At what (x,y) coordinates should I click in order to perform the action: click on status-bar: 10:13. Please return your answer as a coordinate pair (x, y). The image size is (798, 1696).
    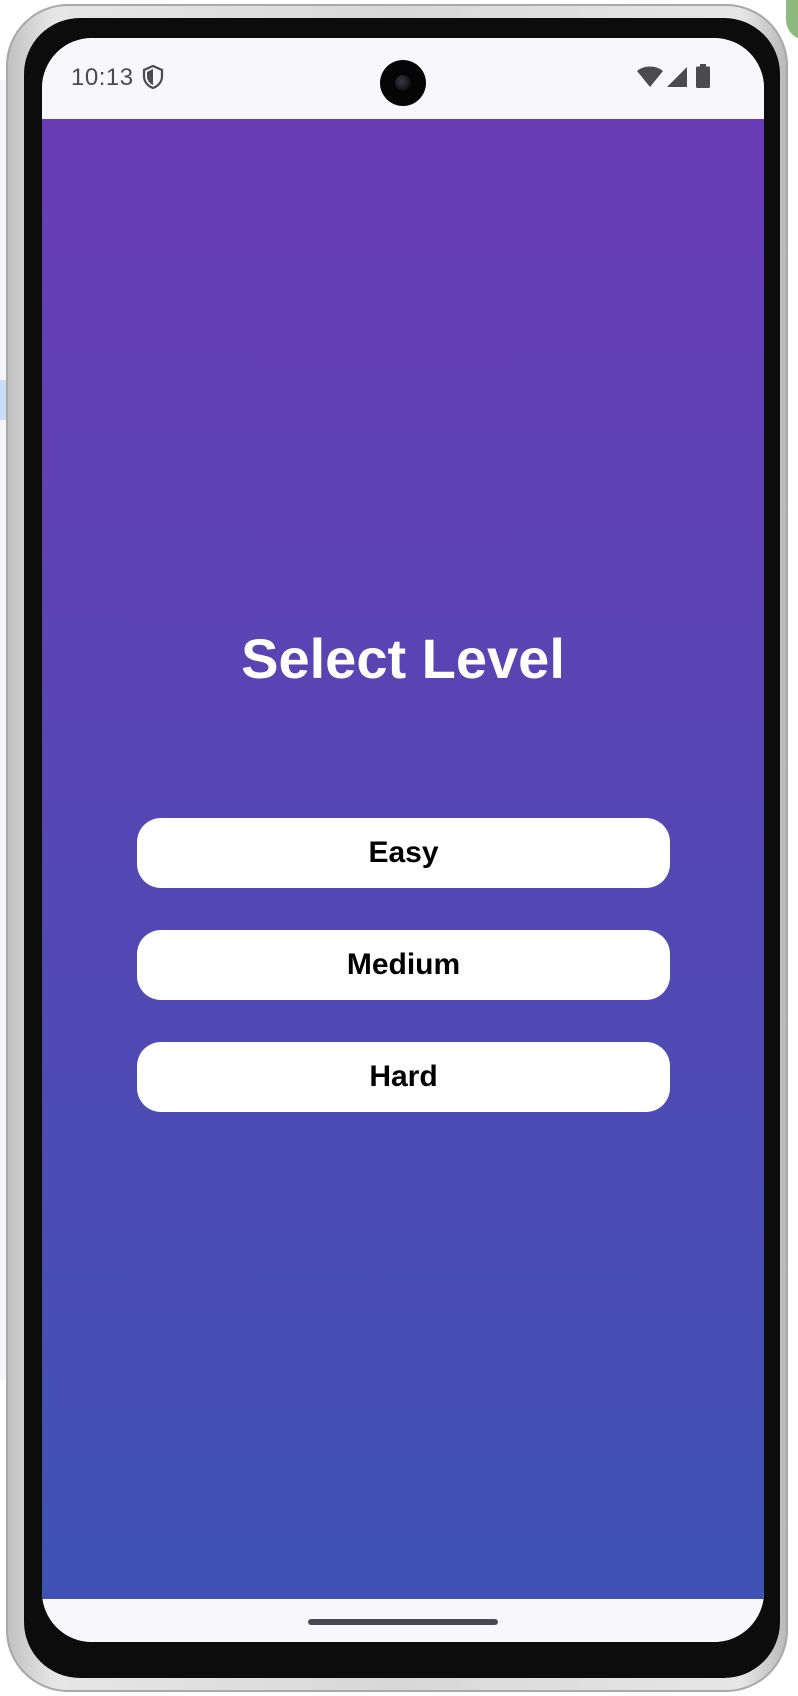
    Looking at the image, I should click on (403, 78).